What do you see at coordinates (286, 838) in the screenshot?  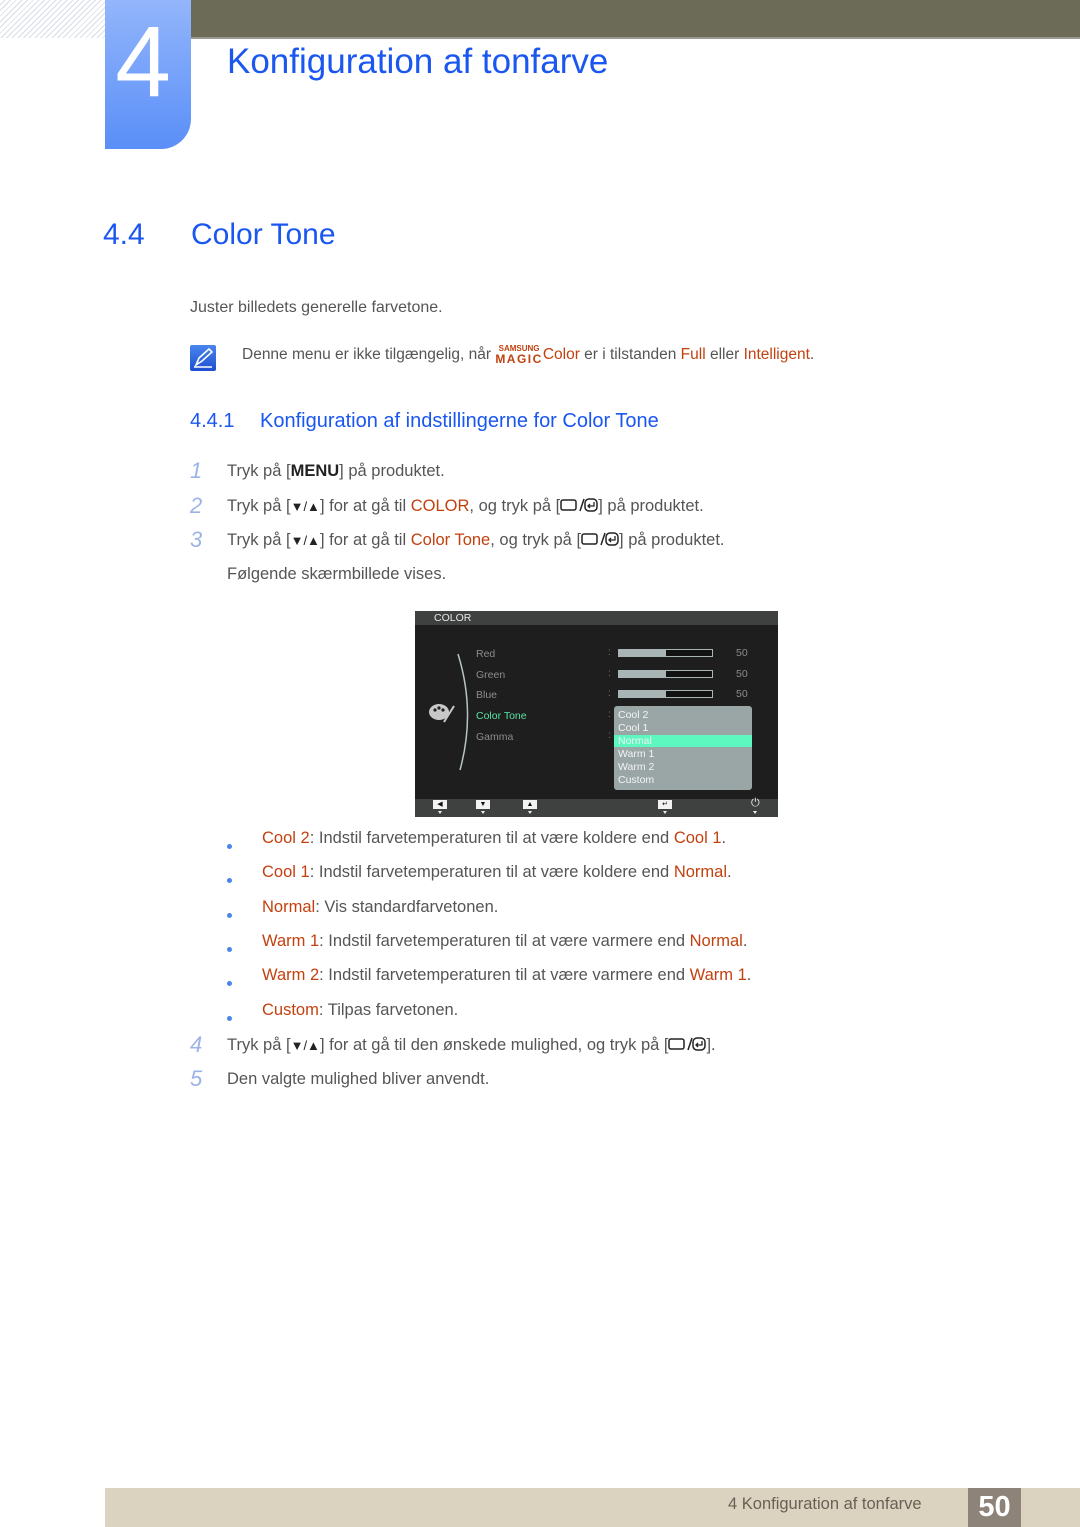 I see `bullet-term: Cool 2` at bounding box center [286, 838].